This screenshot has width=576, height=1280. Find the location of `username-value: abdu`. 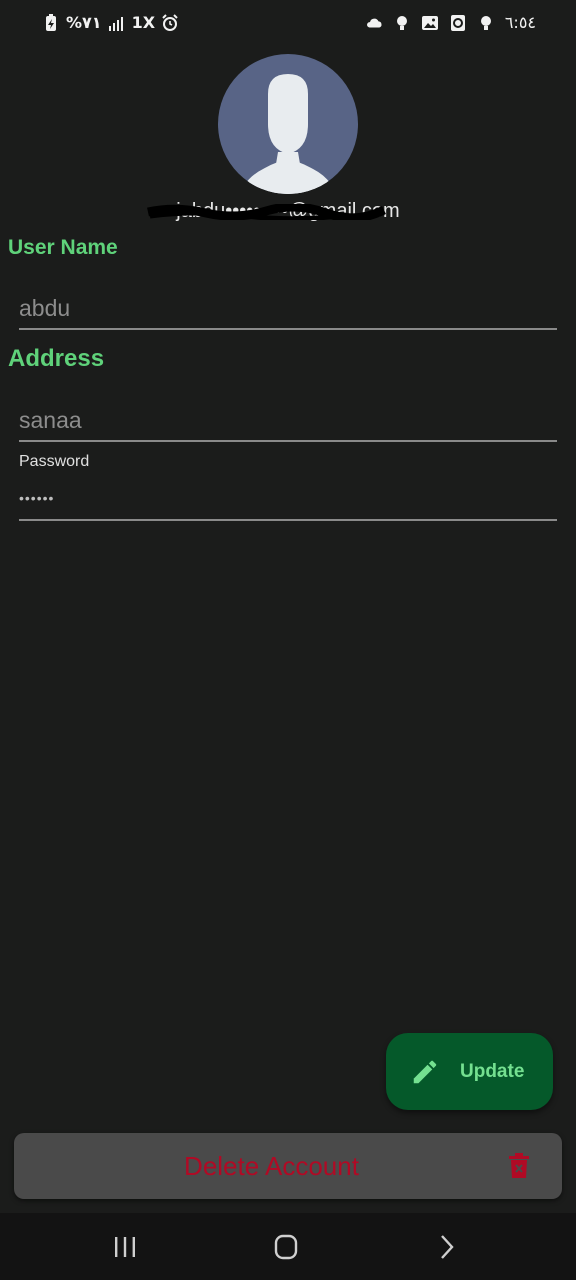

username-value: abdu is located at coordinates (45, 308).